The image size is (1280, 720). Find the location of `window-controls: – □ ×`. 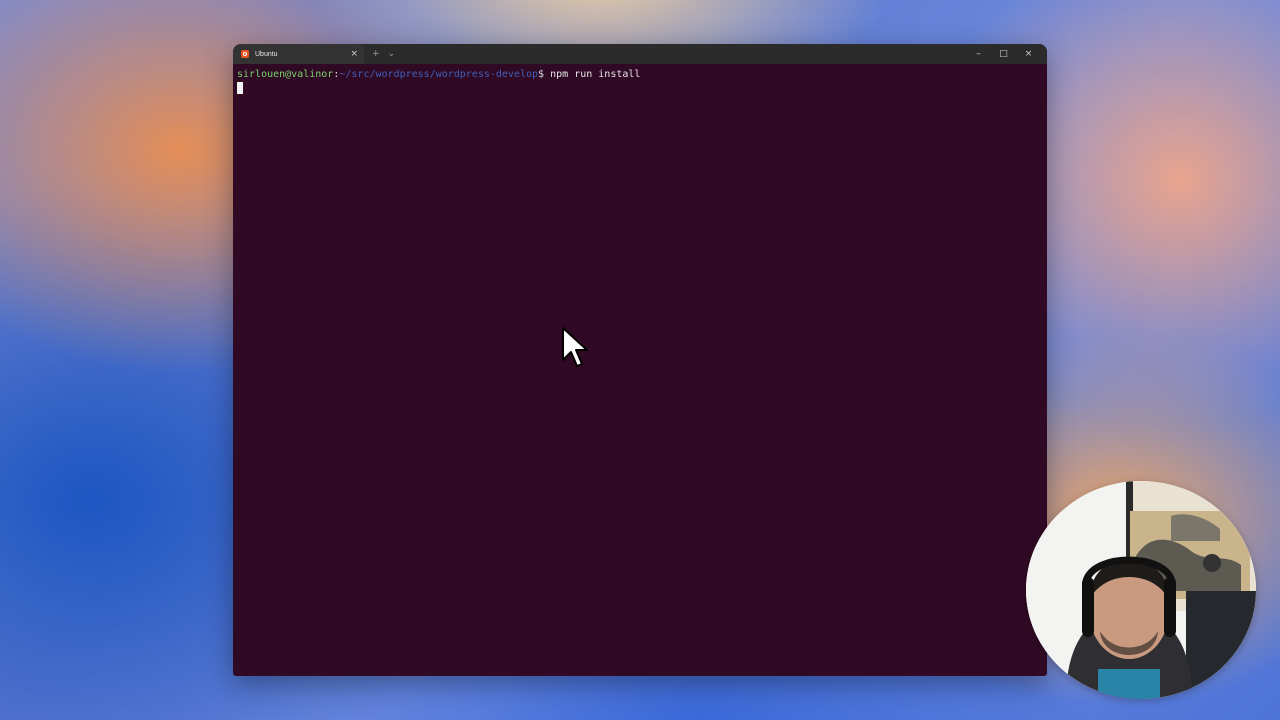

window-controls: – □ × is located at coordinates (1003, 54).